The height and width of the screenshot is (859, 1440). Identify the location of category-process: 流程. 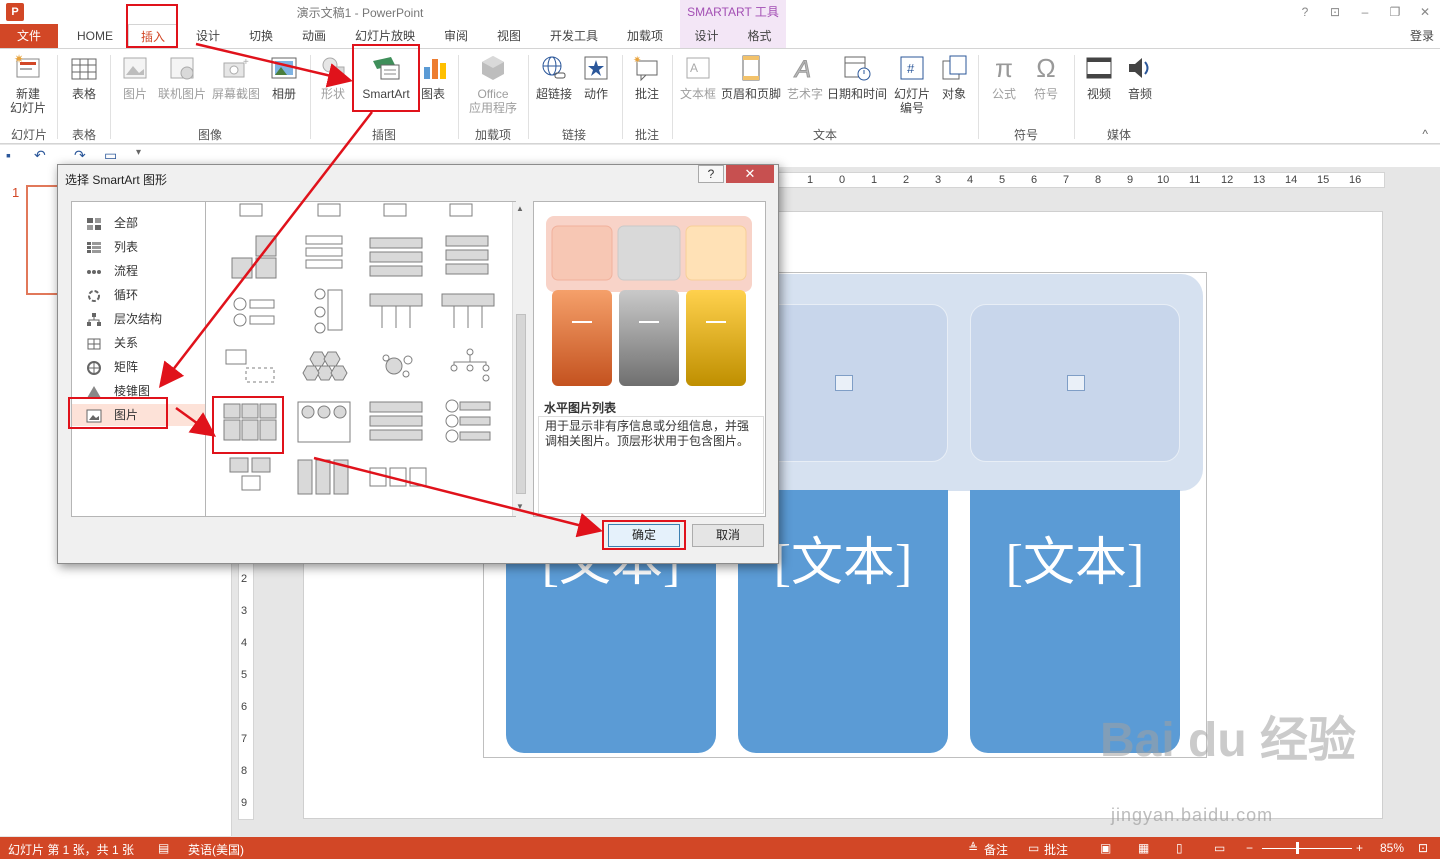
(138, 271).